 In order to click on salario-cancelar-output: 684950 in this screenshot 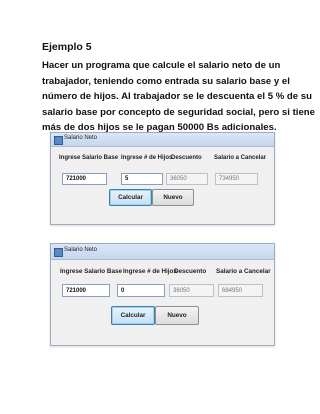, I will do `click(240, 290)`.